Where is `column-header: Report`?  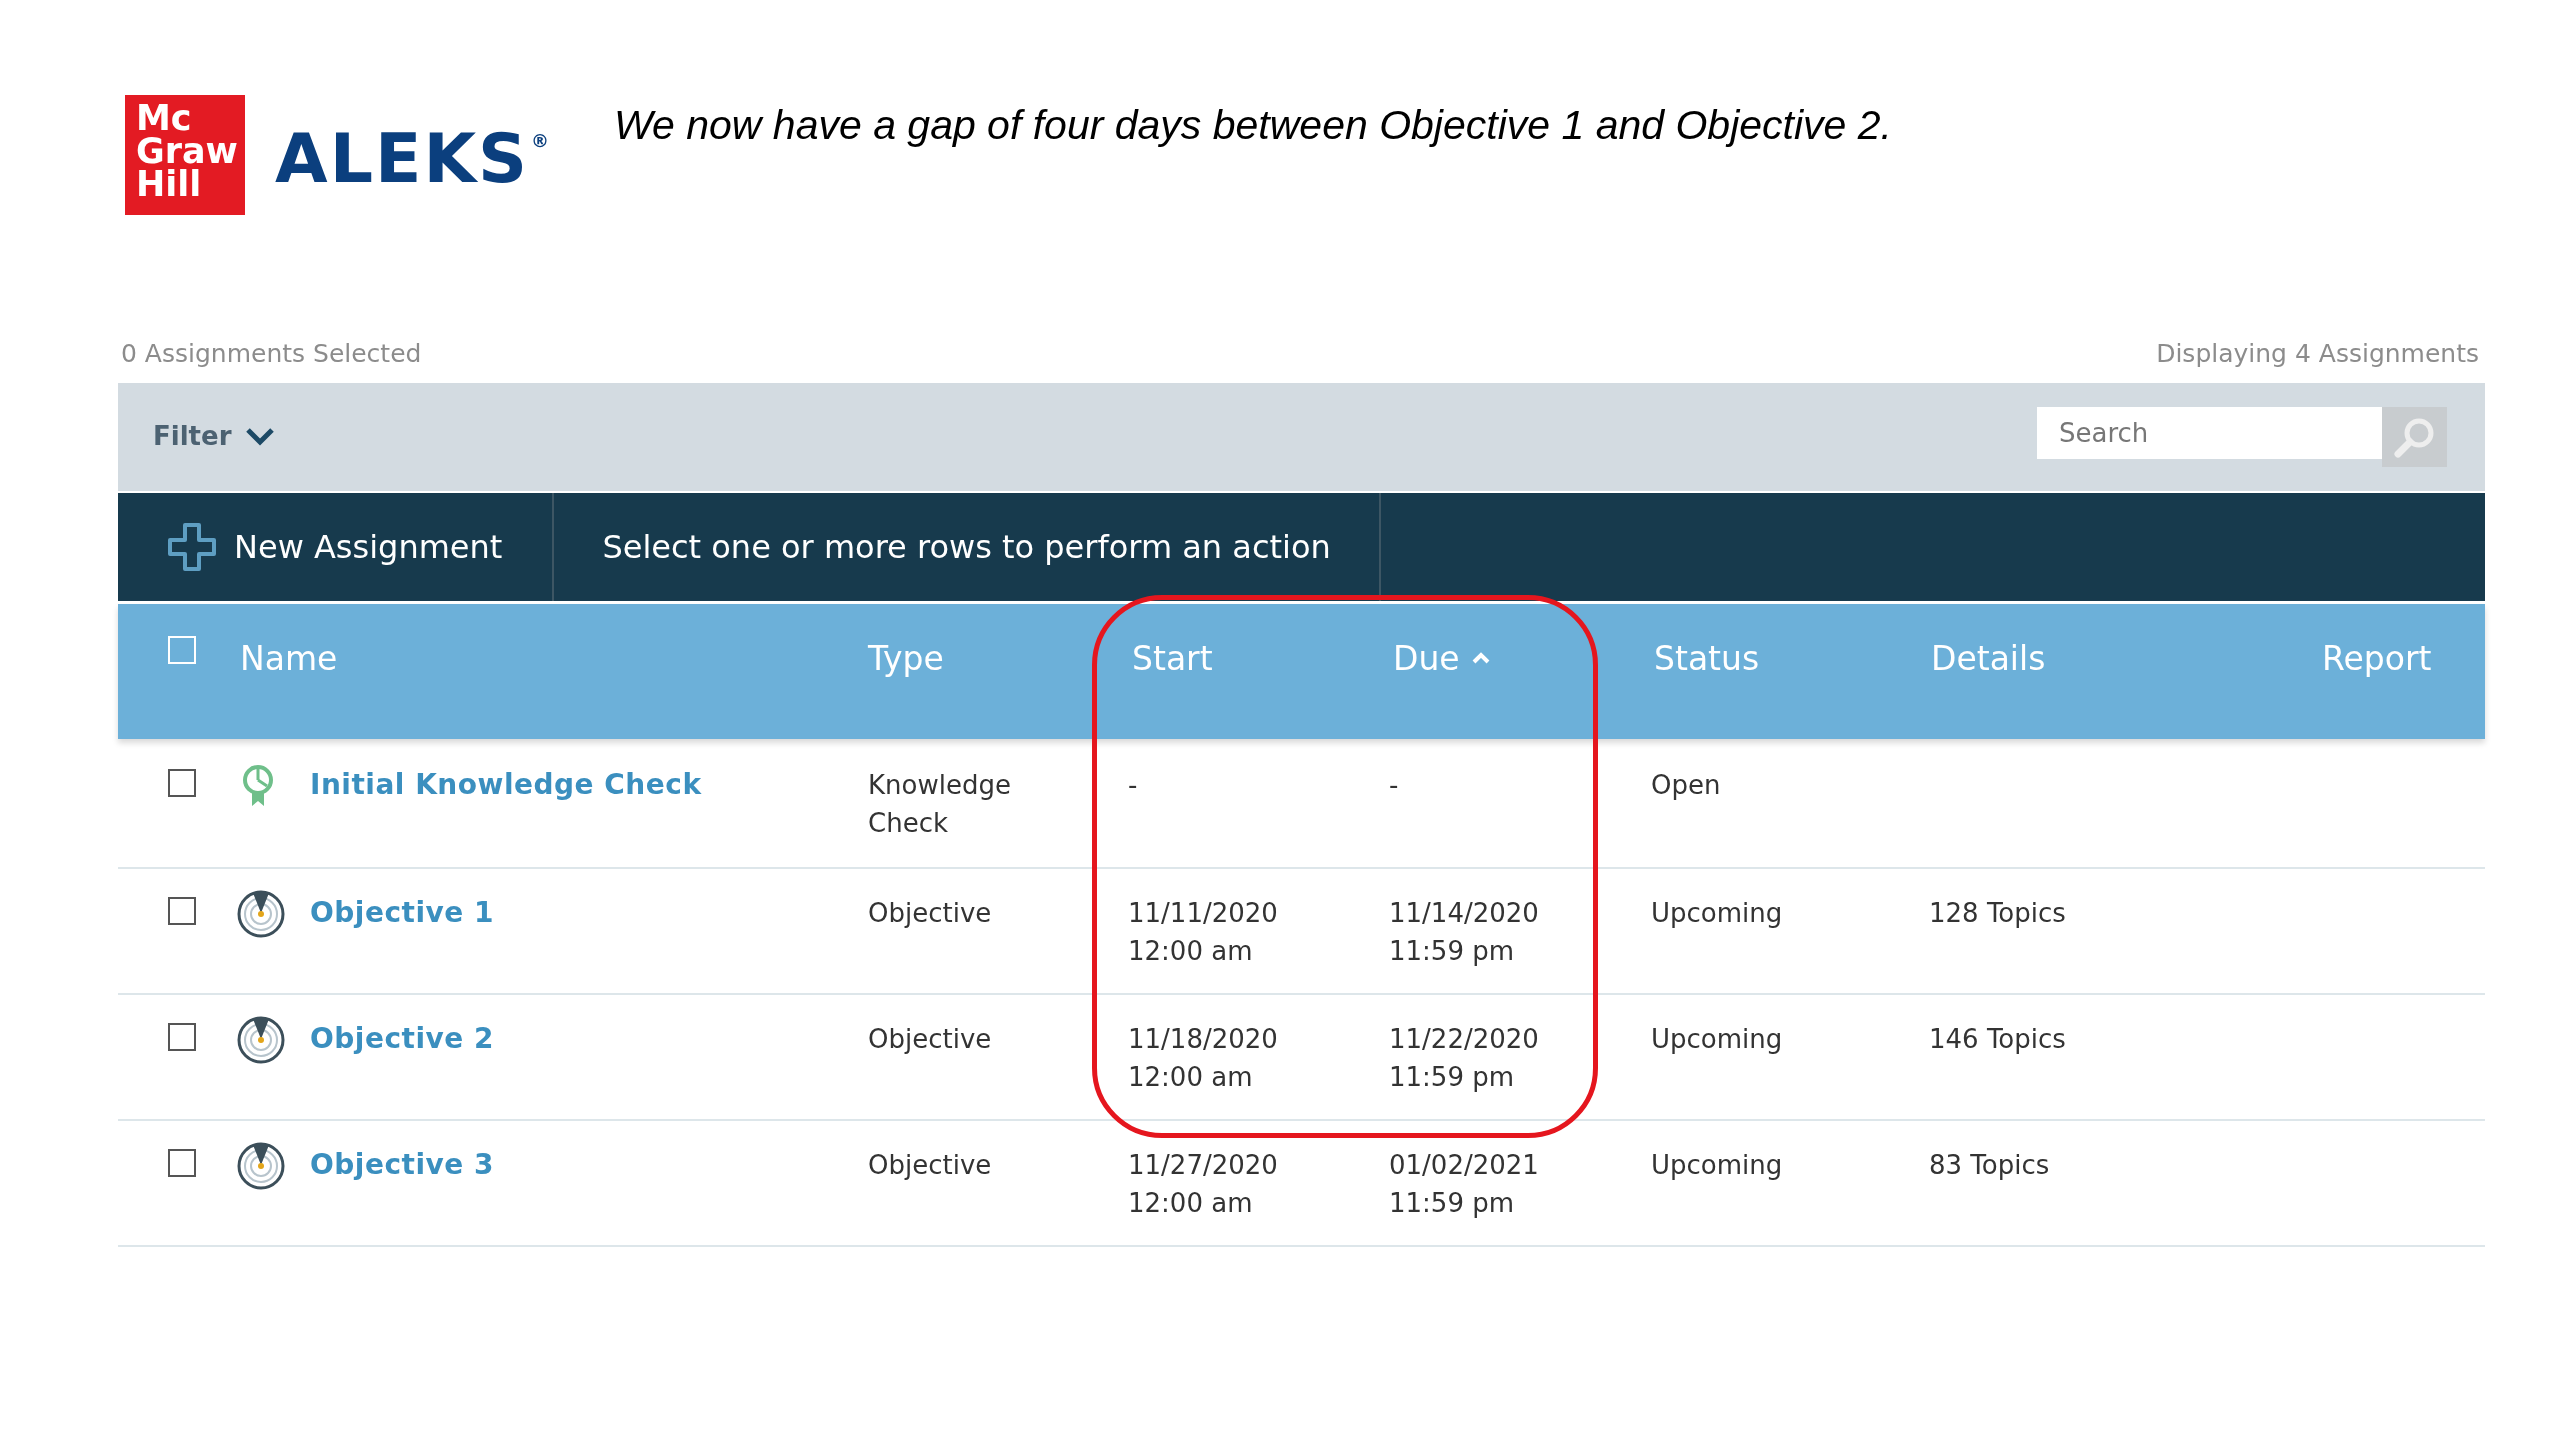 column-header: Report is located at coordinates (2377, 658).